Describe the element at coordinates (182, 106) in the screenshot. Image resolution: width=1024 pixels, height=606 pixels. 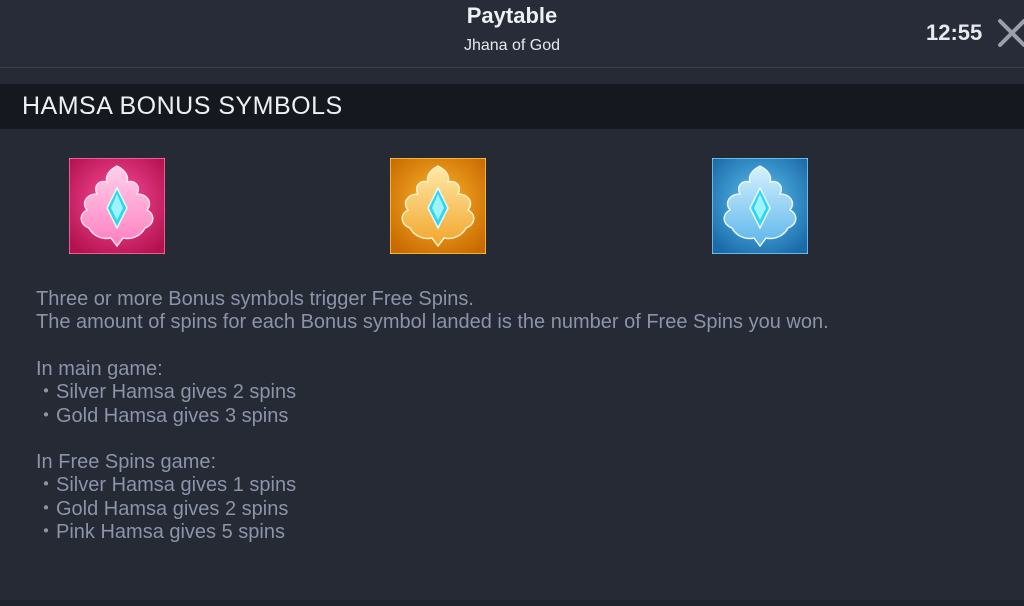
I see `section-title: HAMSA BONUS SYMBOLS` at that location.